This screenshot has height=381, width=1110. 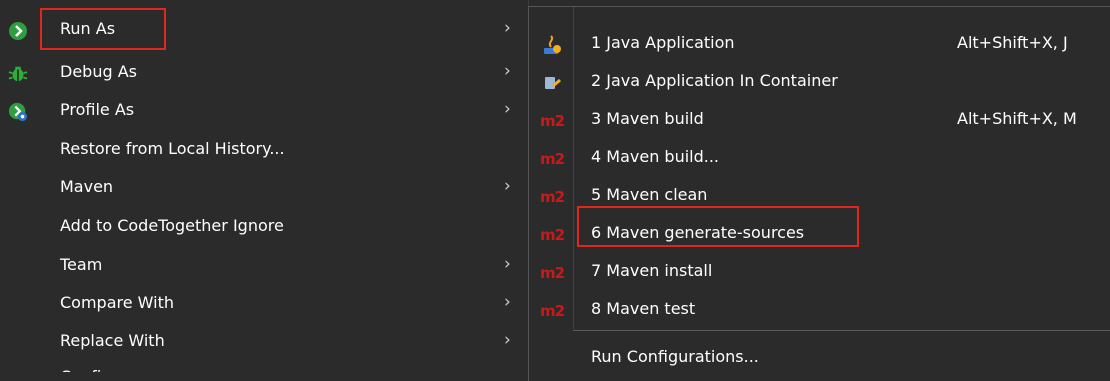 What do you see at coordinates (819, 272) in the screenshot?
I see `submenu-item-maven-install: m2 7 Maven install` at bounding box center [819, 272].